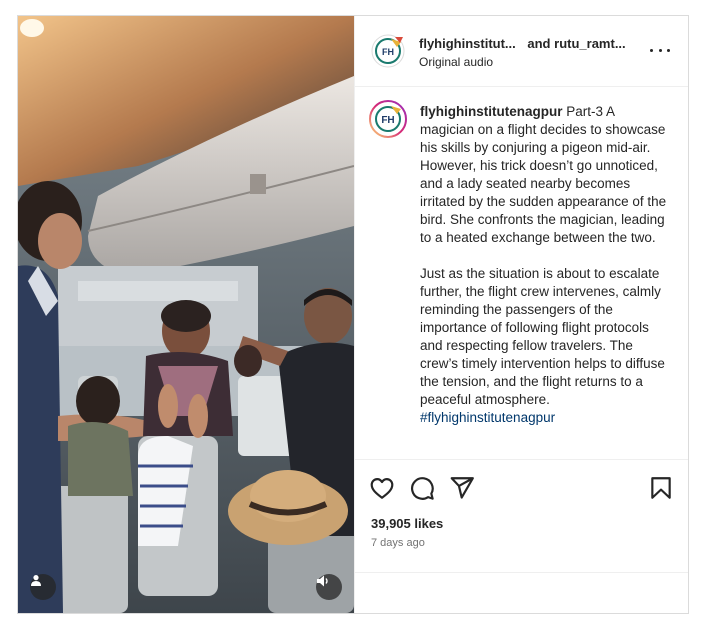 The width and height of the screenshot is (707, 626). What do you see at coordinates (521, 515) in the screenshot?
I see `post-actions: 39,905 likes 7 days ago` at bounding box center [521, 515].